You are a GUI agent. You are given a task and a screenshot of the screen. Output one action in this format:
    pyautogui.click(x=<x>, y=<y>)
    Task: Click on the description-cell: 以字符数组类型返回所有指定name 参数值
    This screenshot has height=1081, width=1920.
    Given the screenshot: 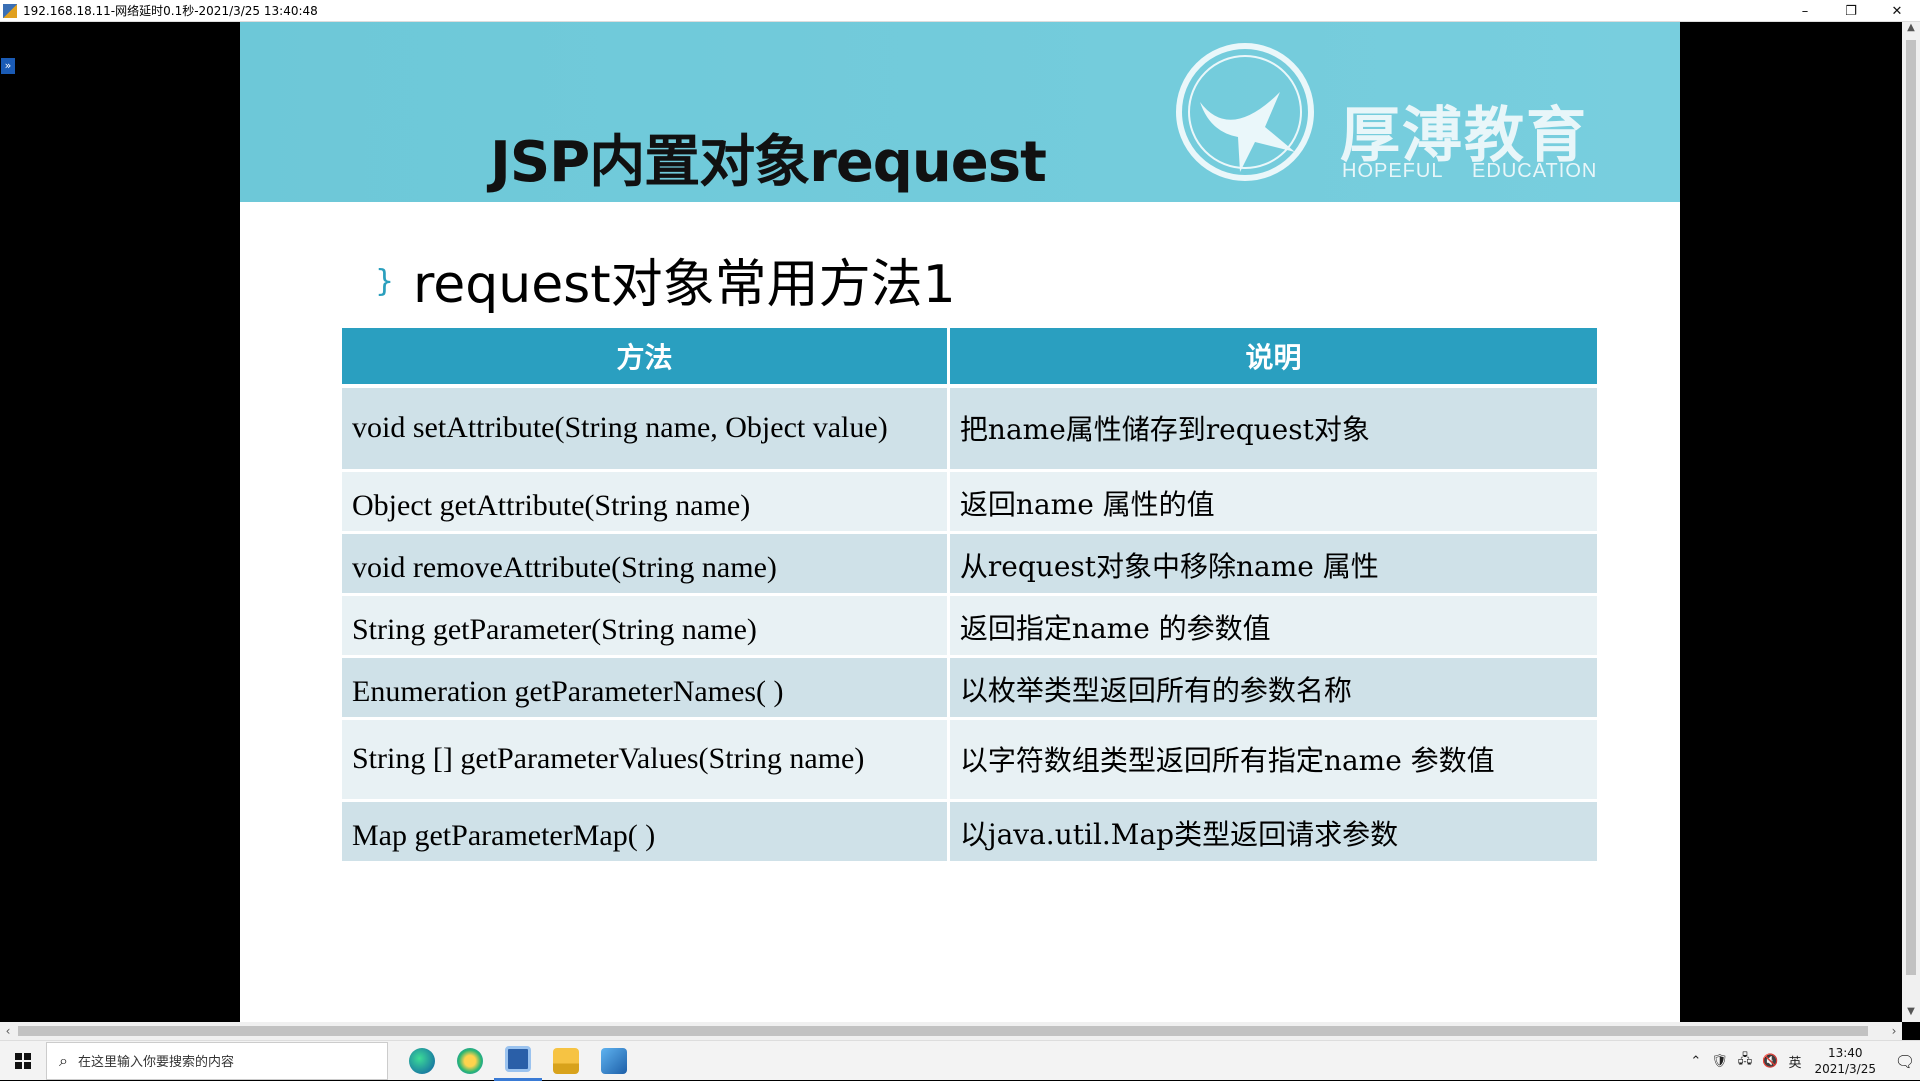 What is the action you would take?
    pyautogui.click(x=1274, y=760)
    